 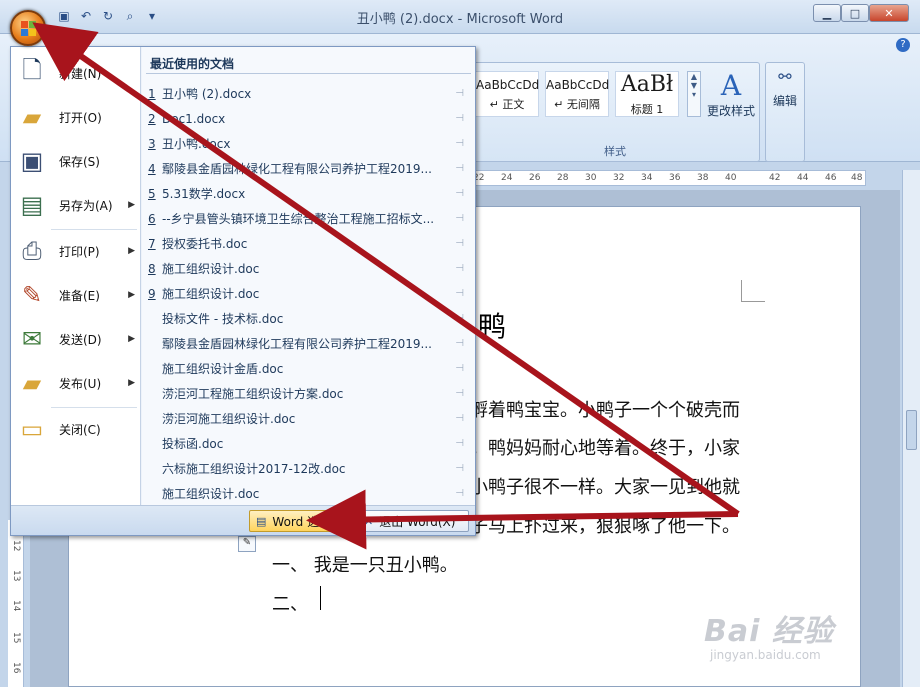 What do you see at coordinates (77, 383) in the screenshot?
I see `menu-item-publish: ▰ 发布(U) ▶` at bounding box center [77, 383].